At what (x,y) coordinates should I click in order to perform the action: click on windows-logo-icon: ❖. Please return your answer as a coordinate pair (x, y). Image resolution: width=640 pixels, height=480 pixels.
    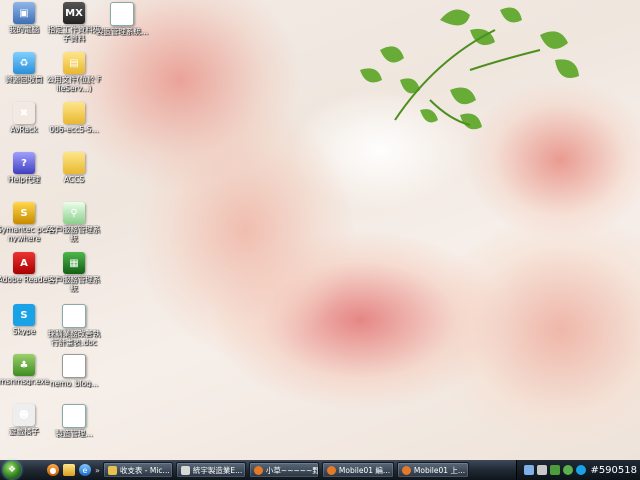
    Looking at the image, I should click on (12, 470).